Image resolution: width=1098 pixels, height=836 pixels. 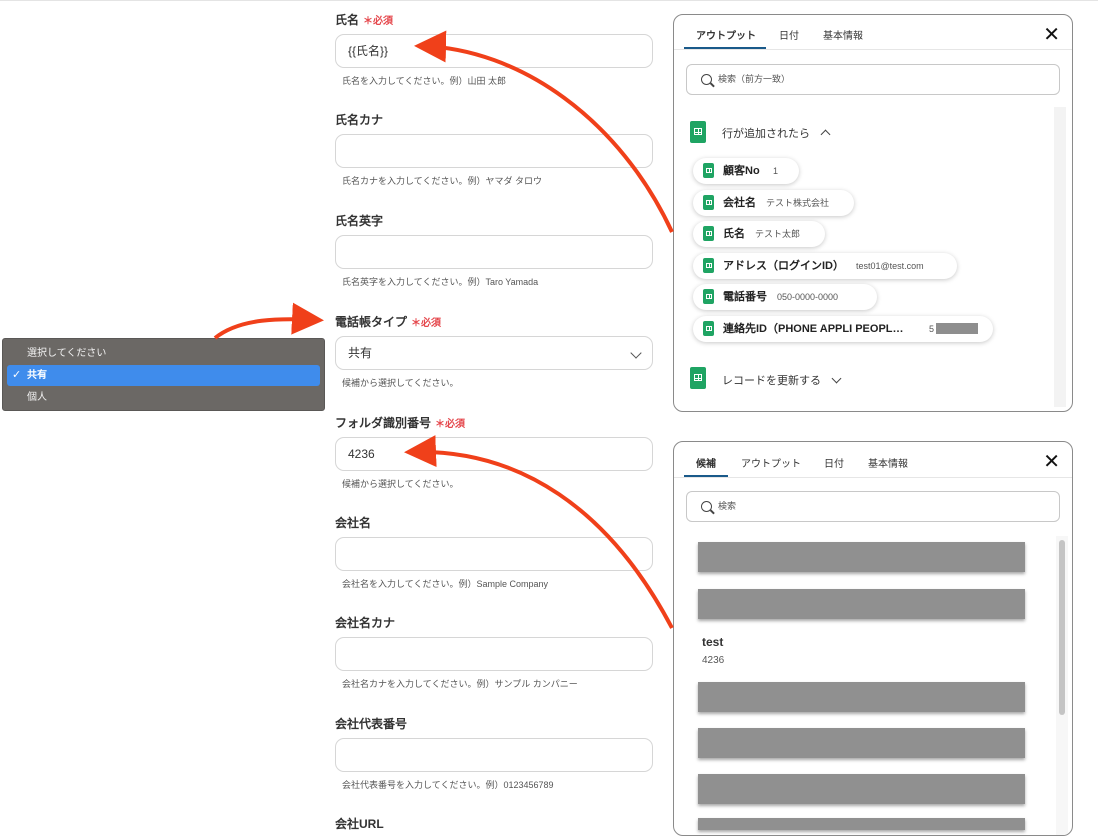 I want to click on arrow-dropdown-to-type, so click(x=268, y=321).